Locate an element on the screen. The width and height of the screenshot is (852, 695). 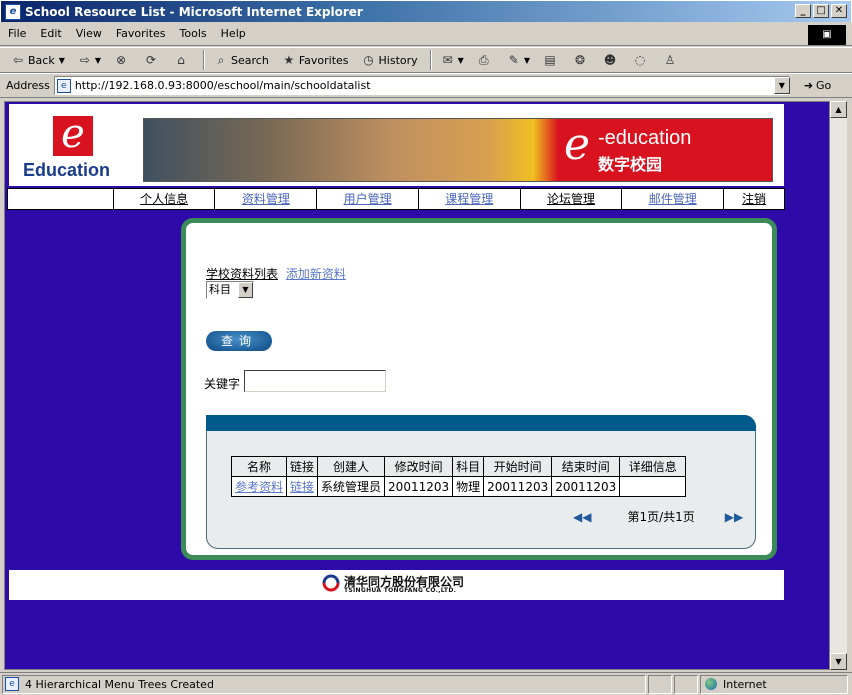
research-button: ❂ is located at coordinates (581, 60).